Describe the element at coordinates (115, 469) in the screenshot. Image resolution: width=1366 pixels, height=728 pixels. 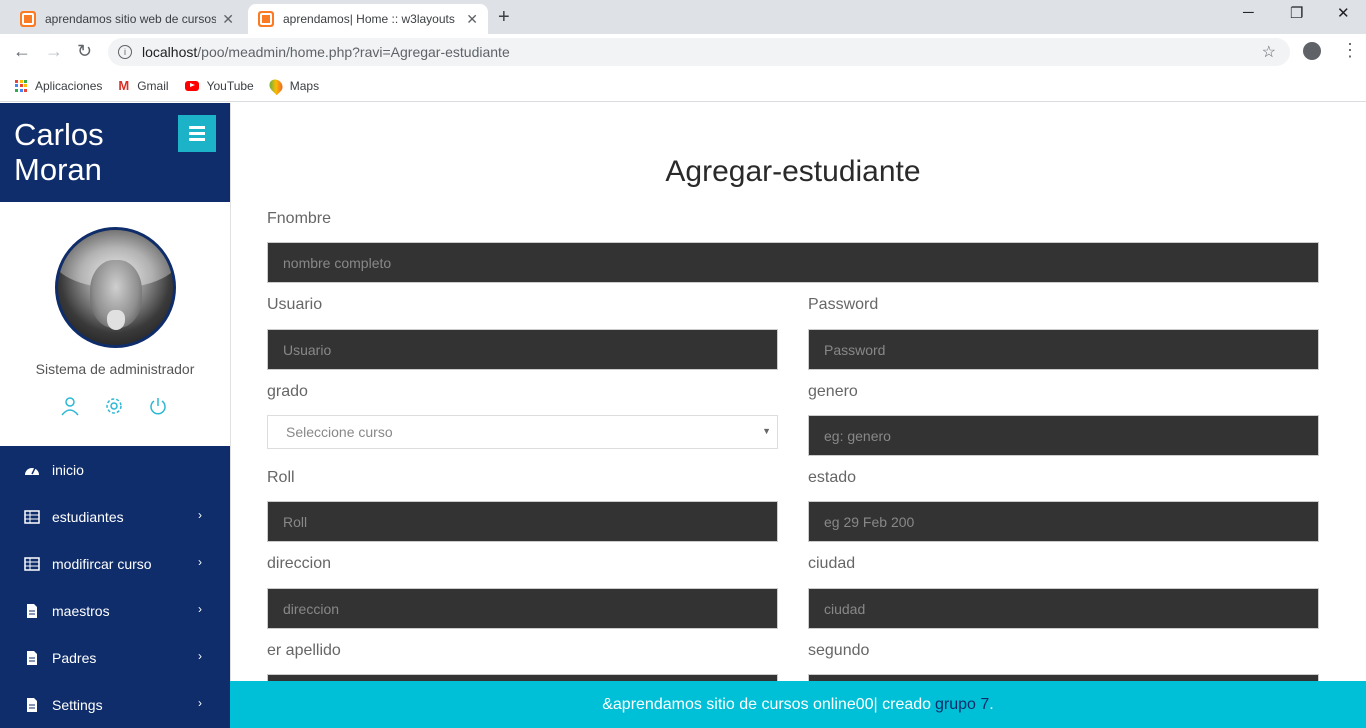
I see `sidebar-item-inicio: inicio` at that location.